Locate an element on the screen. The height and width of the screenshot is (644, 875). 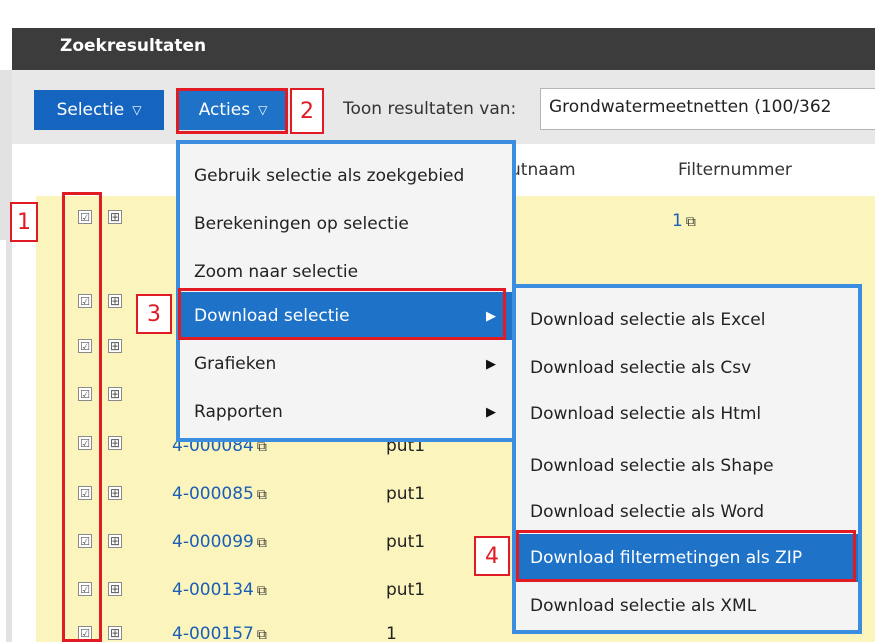
submenu-item-excel: Download selectie als Excel is located at coordinates (687, 320).